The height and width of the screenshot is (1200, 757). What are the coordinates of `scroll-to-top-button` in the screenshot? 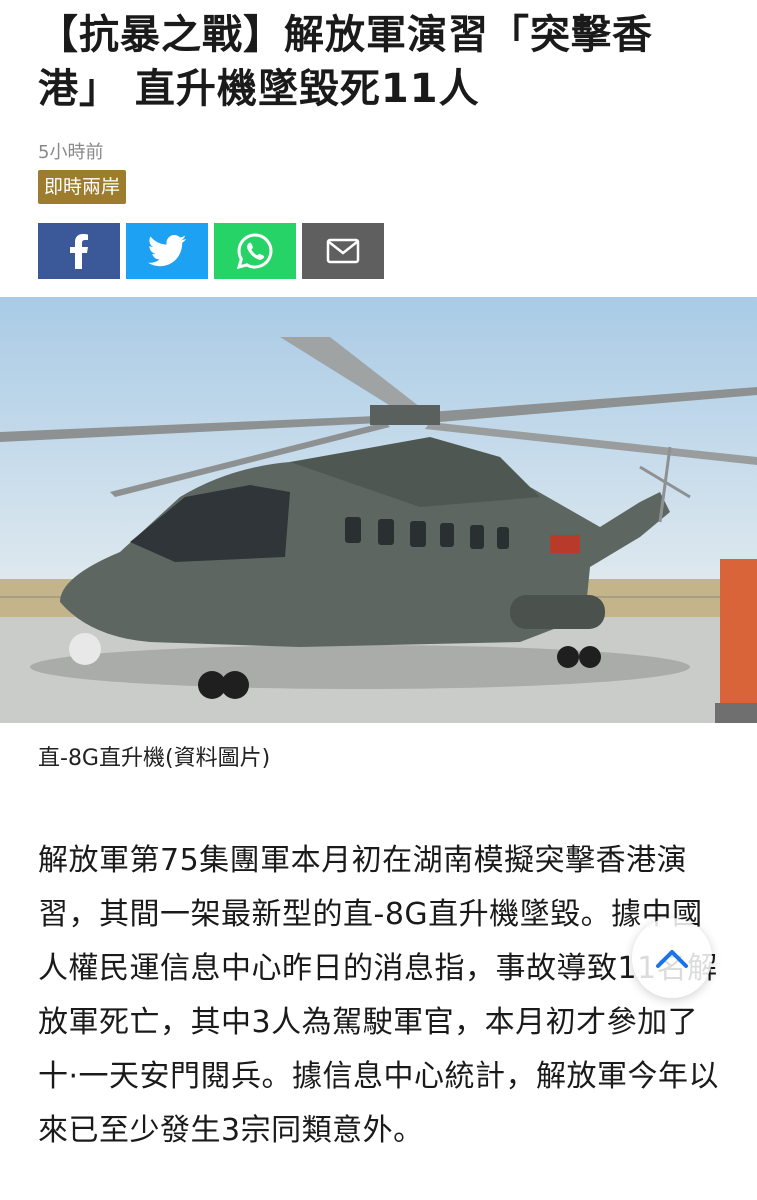 It's located at (672, 958).